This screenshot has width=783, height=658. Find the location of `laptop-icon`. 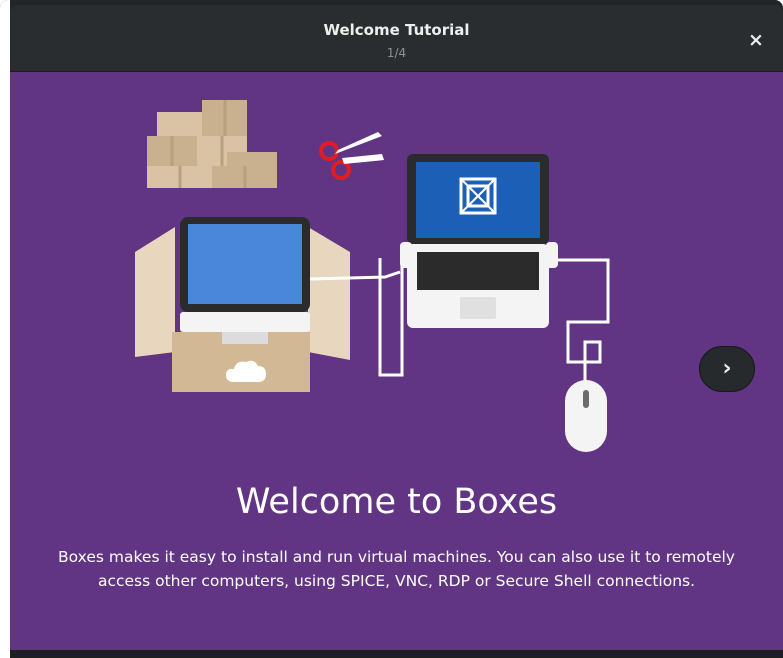

laptop-icon is located at coordinates (479, 241).